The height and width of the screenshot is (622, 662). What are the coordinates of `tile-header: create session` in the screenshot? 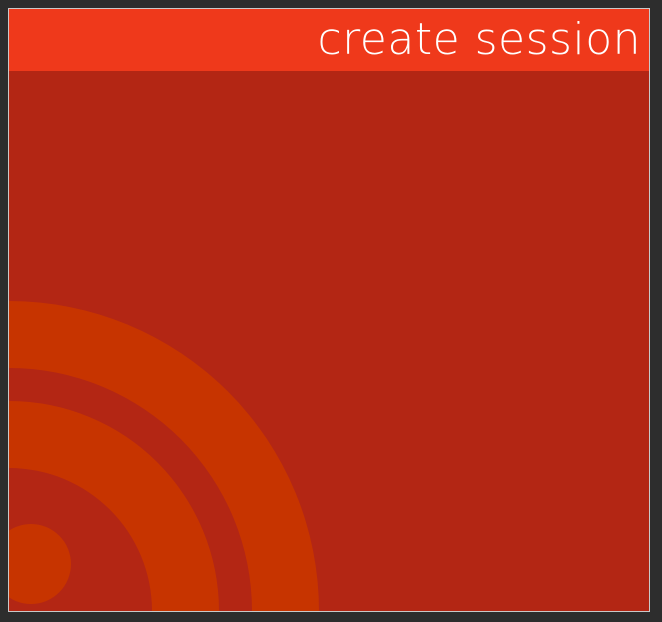 It's located at (329, 40).